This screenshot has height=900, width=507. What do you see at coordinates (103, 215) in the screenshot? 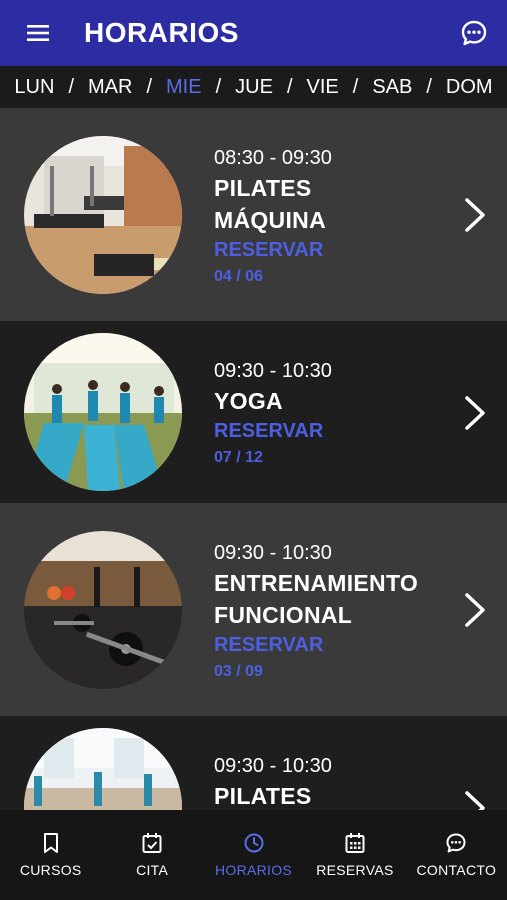
I see `class-photo-pilates-machine` at bounding box center [103, 215].